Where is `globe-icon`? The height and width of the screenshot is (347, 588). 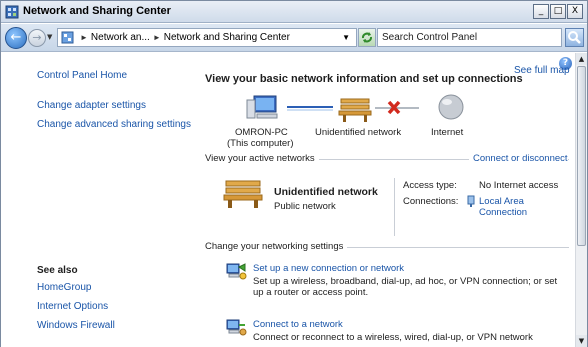
globe-icon is located at coordinates (451, 107).